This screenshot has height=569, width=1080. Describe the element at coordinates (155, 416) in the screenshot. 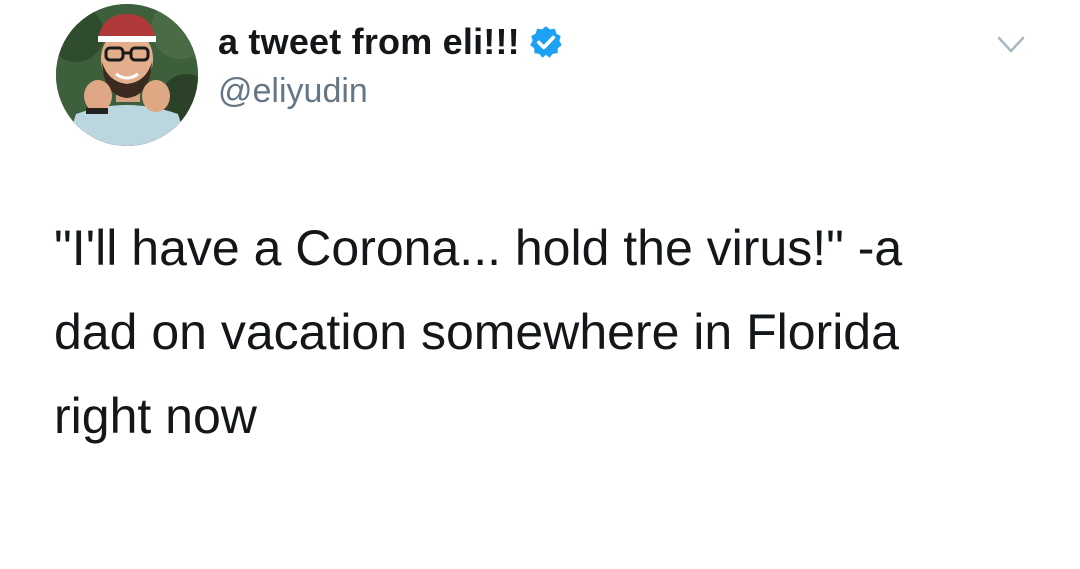

I see `tweet-text-line: right now` at that location.